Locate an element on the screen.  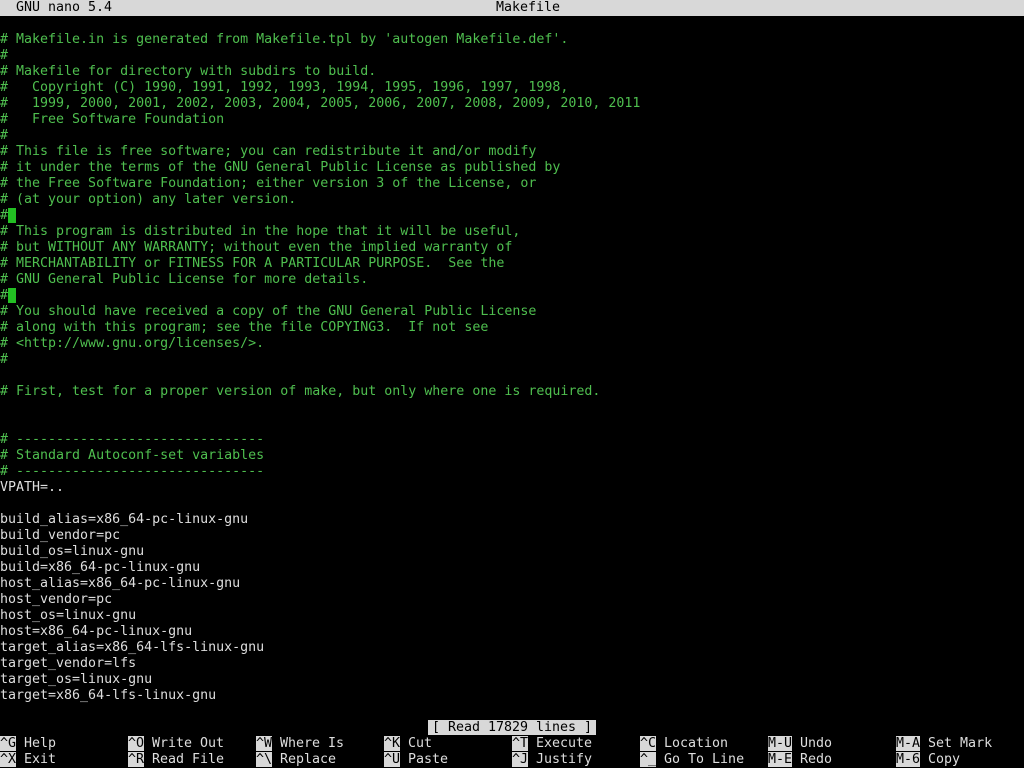
shortcut-replace: ^\ Replace is located at coordinates (296, 760).